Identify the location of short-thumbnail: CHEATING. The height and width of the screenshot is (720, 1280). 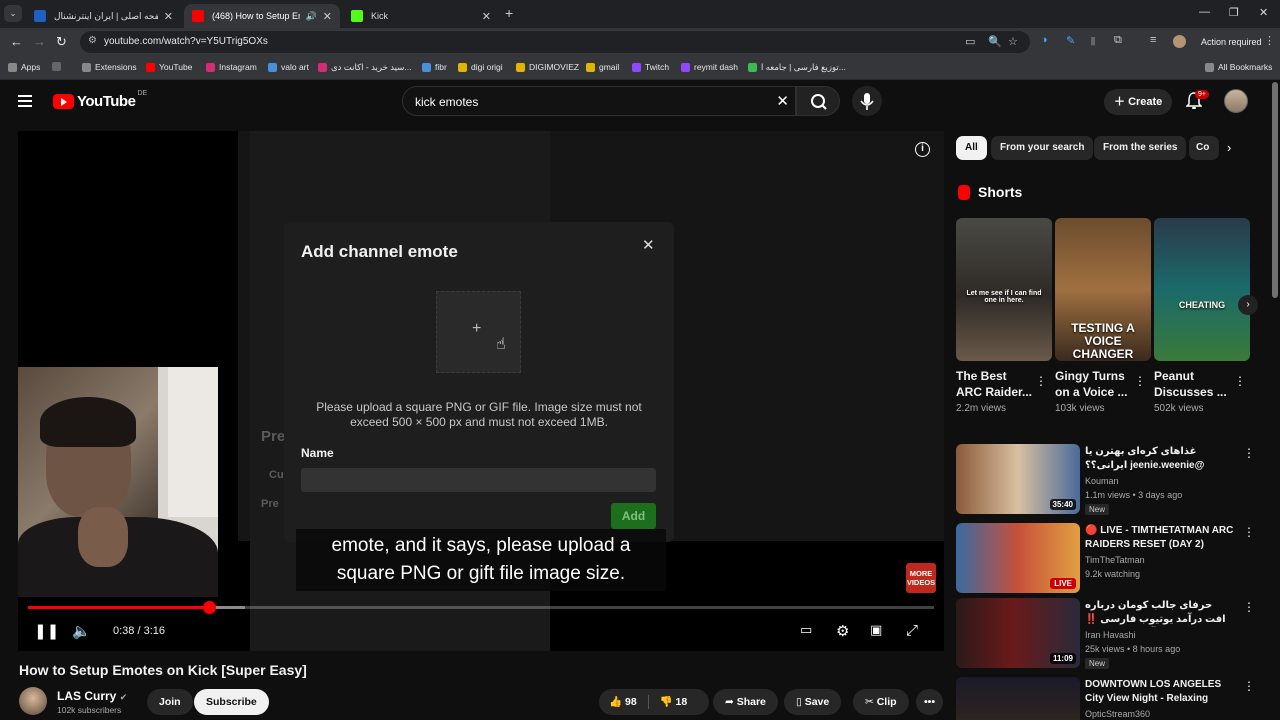
(1202, 289).